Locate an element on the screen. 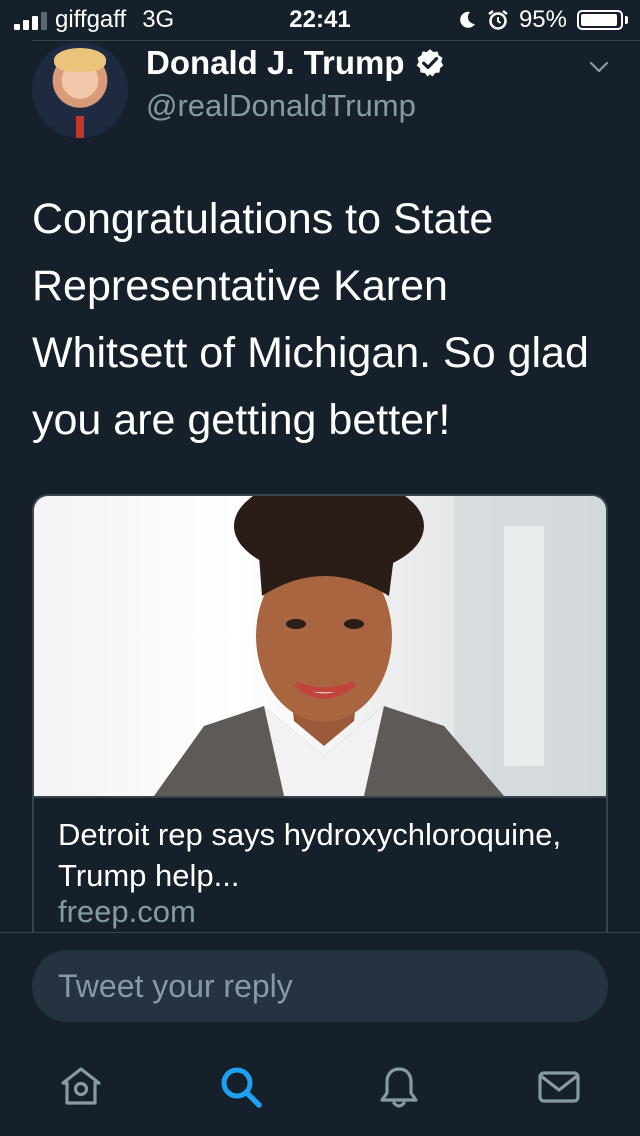 This screenshot has height=1136, width=640. battery-icon is located at coordinates (600, 20).